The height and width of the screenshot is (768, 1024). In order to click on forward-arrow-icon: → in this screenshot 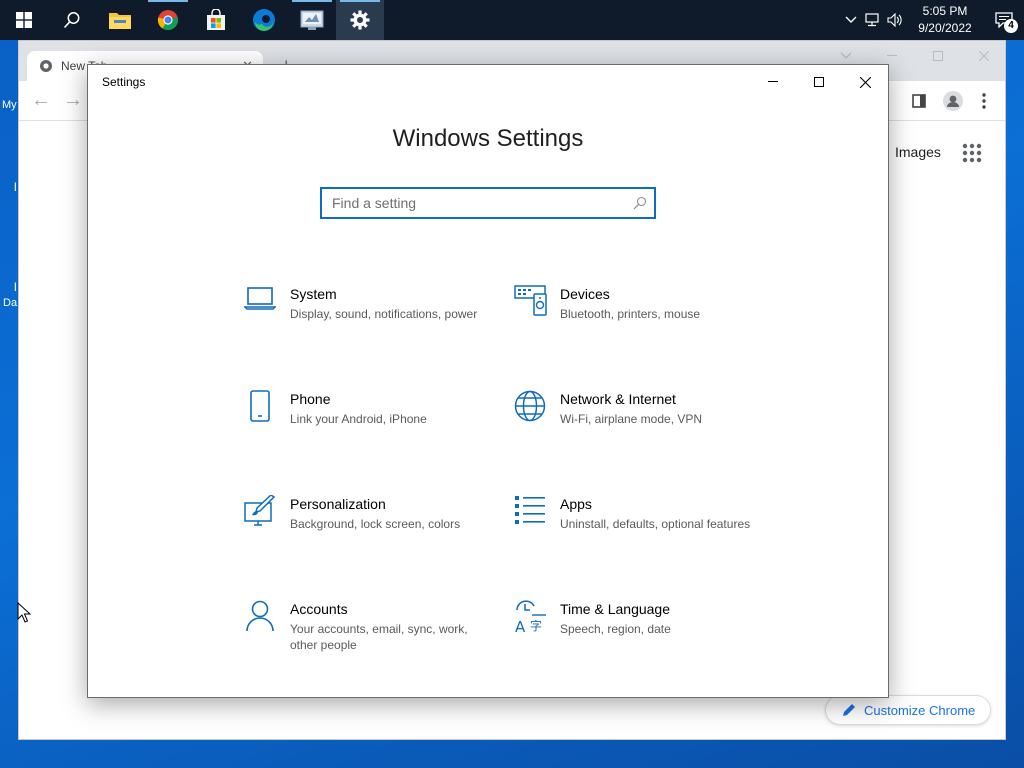, I will do `click(73, 100)`.